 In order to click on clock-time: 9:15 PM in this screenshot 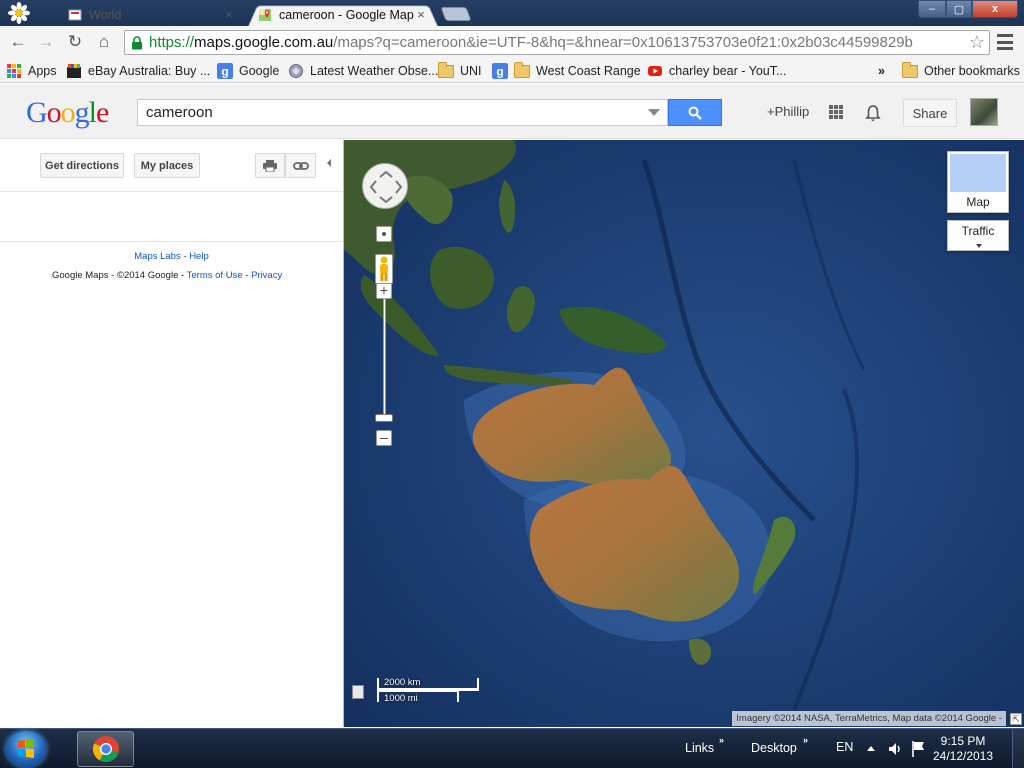, I will do `click(963, 741)`.